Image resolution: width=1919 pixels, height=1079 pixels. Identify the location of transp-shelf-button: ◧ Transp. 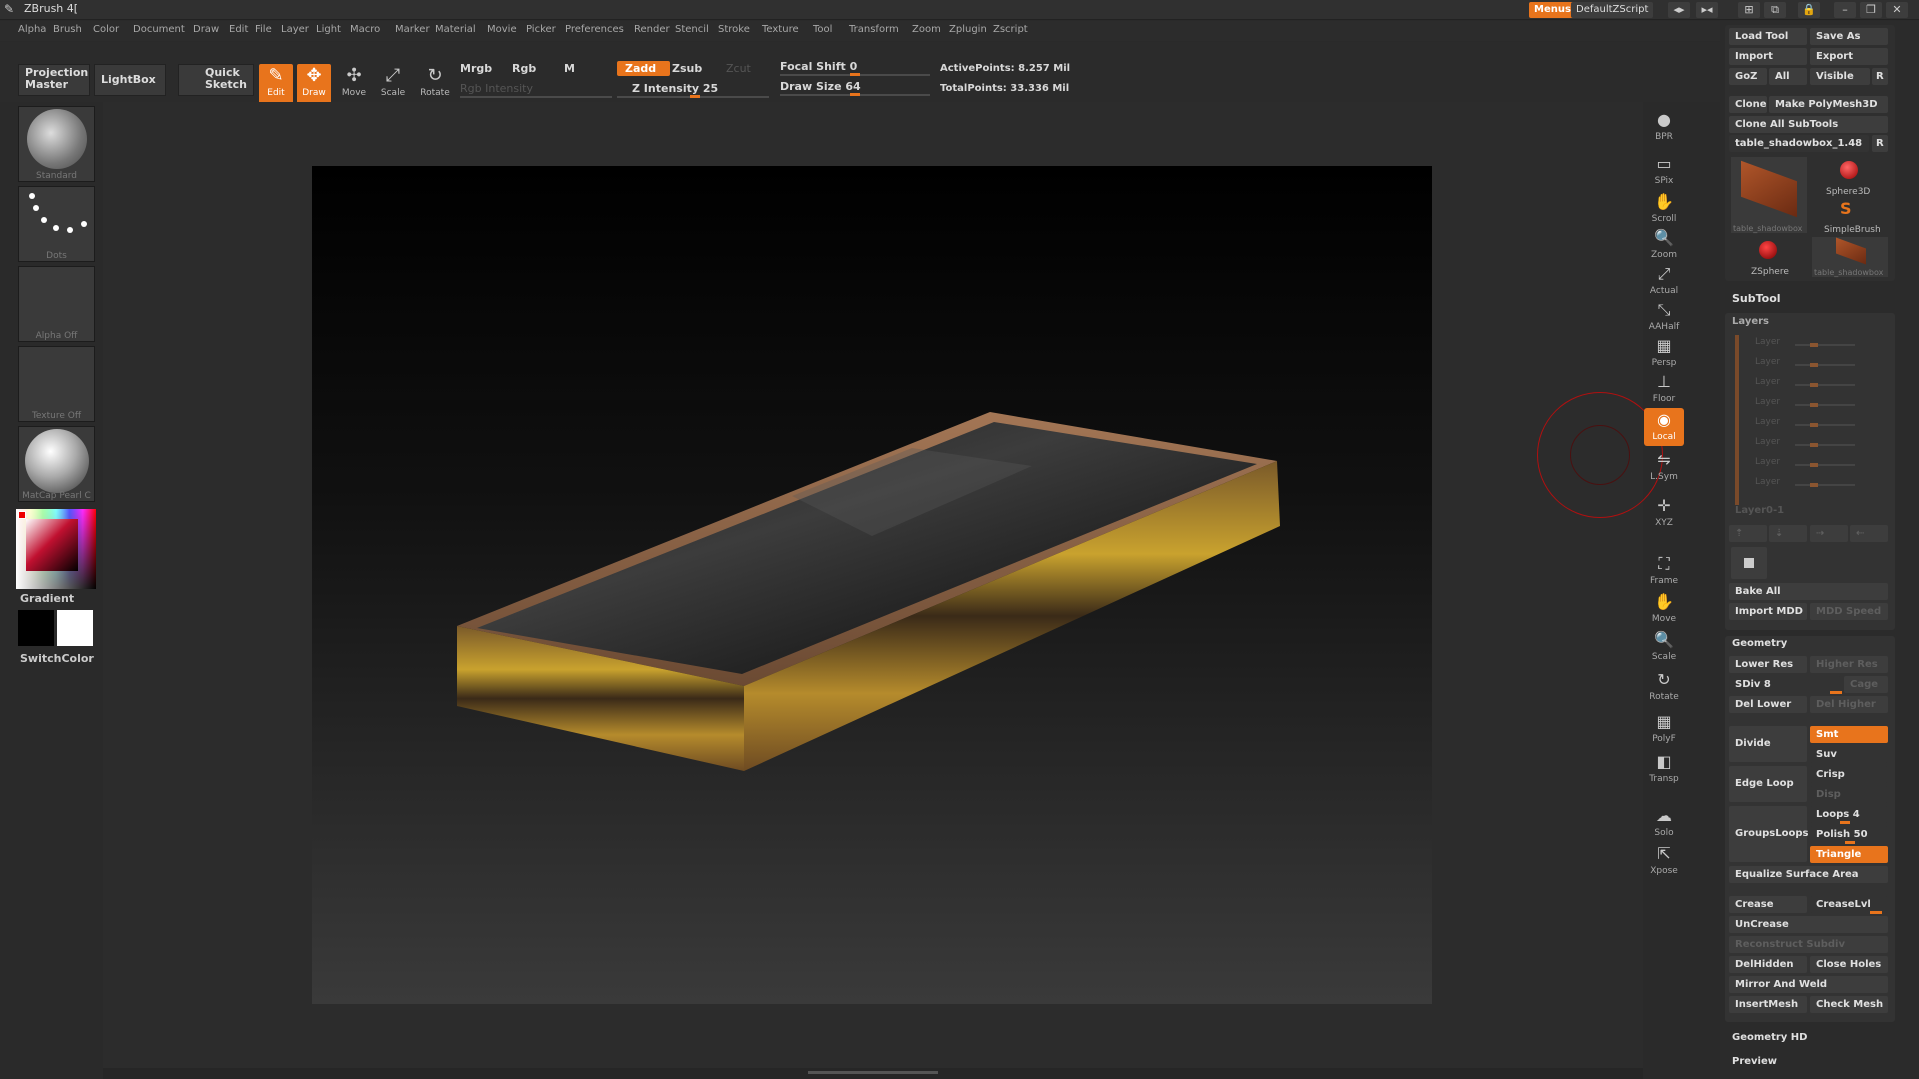
(1664, 769).